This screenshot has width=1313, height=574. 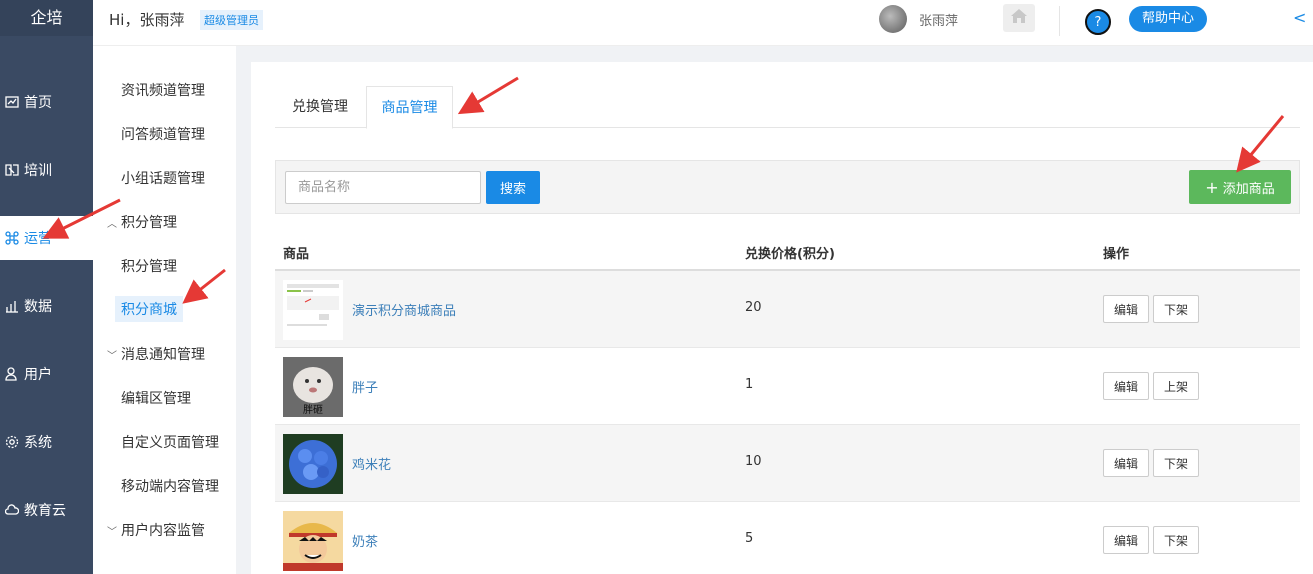 I want to click on product-price: 1, so click(x=749, y=384).